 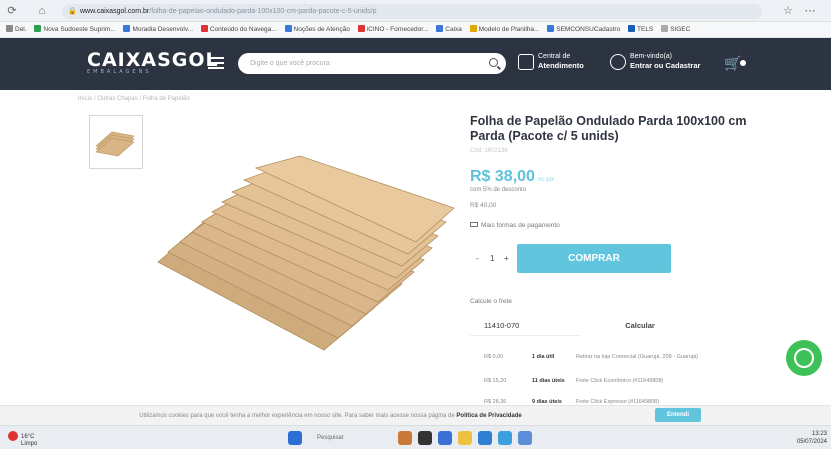 I want to click on product-price: R$ 38,00 no pix, so click(x=512, y=176).